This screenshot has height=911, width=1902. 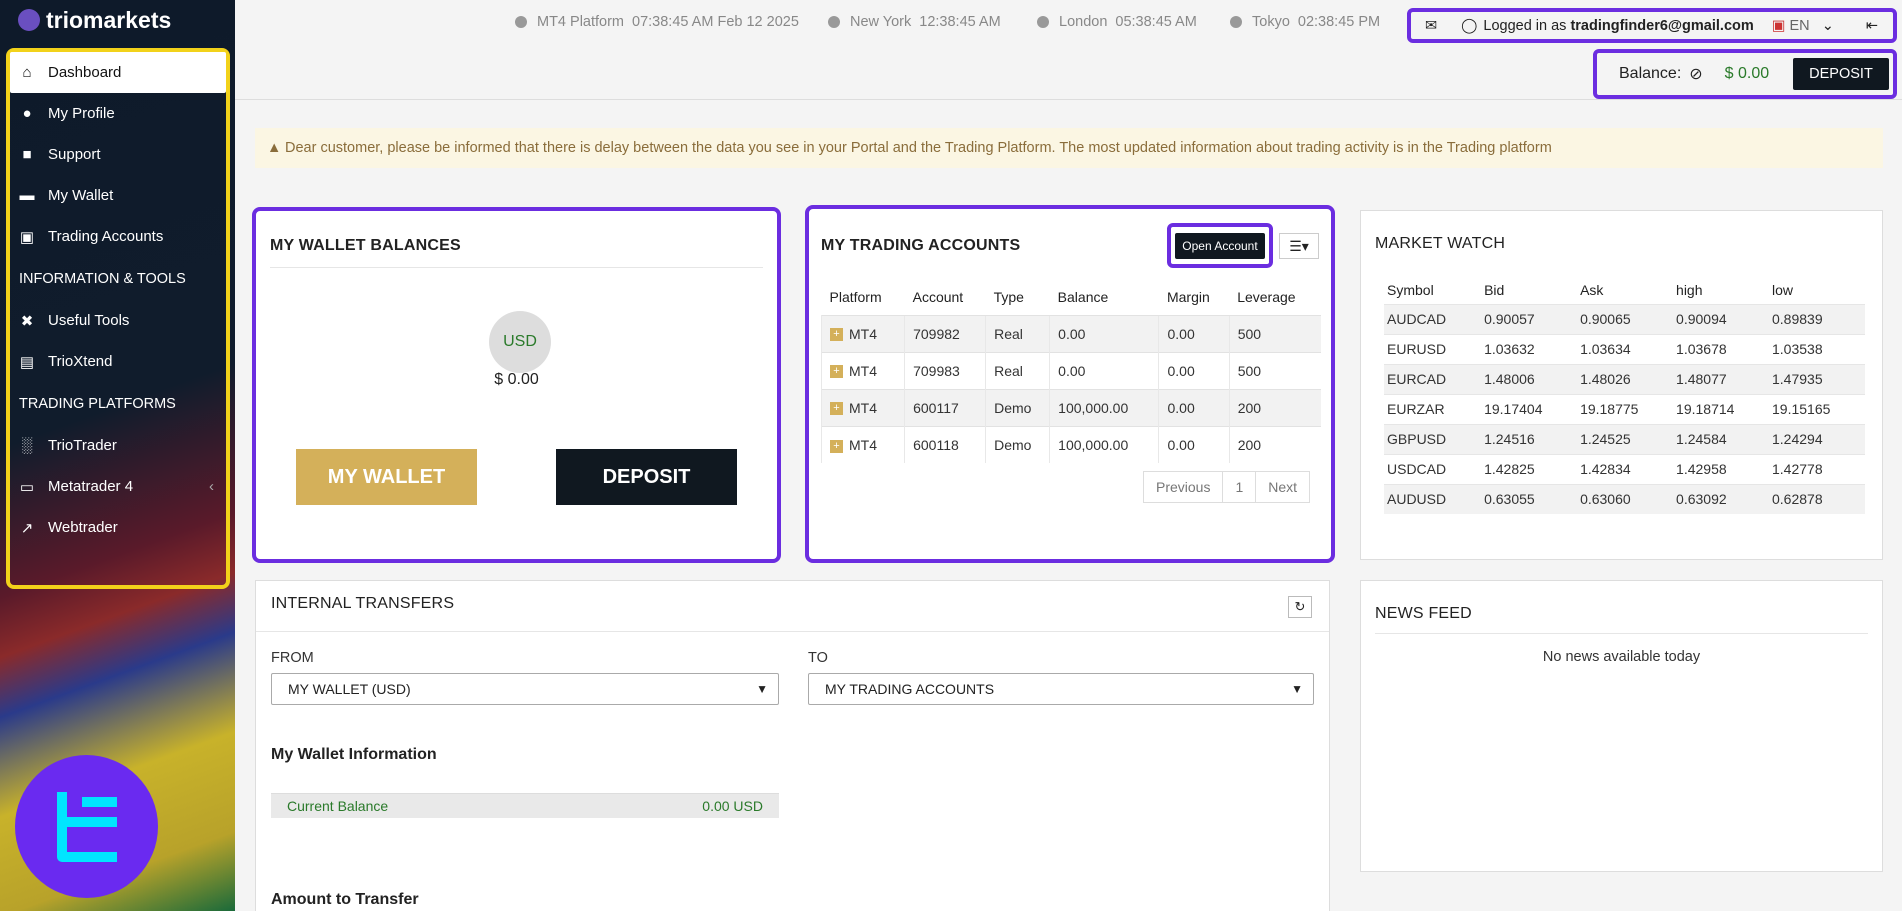 What do you see at coordinates (862, 333) in the screenshot?
I see `table-cell: + MT4` at bounding box center [862, 333].